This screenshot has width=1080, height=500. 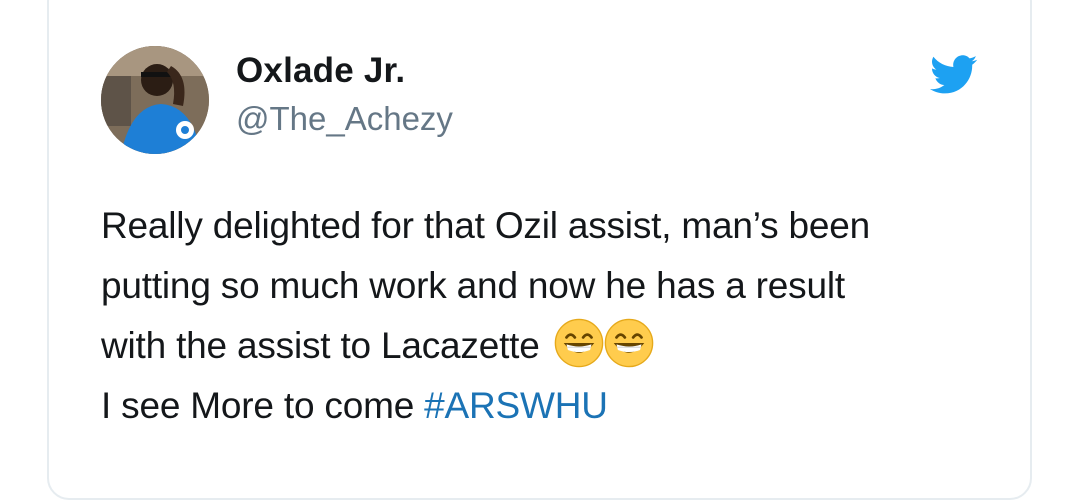 I want to click on hashtag-link: #ARSWHU, so click(x=516, y=405).